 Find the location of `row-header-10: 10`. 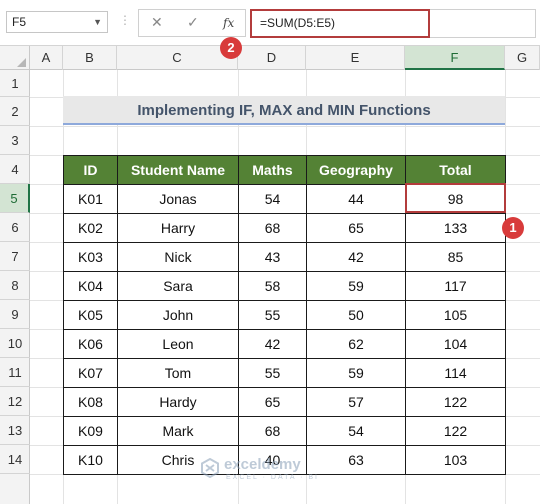

row-header-10: 10 is located at coordinates (15, 343).